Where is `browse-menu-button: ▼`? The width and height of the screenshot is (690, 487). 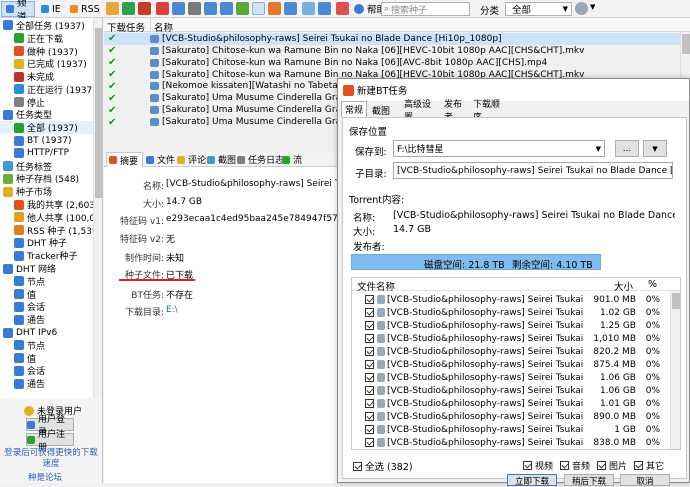 browse-menu-button: ▼ is located at coordinates (655, 148).